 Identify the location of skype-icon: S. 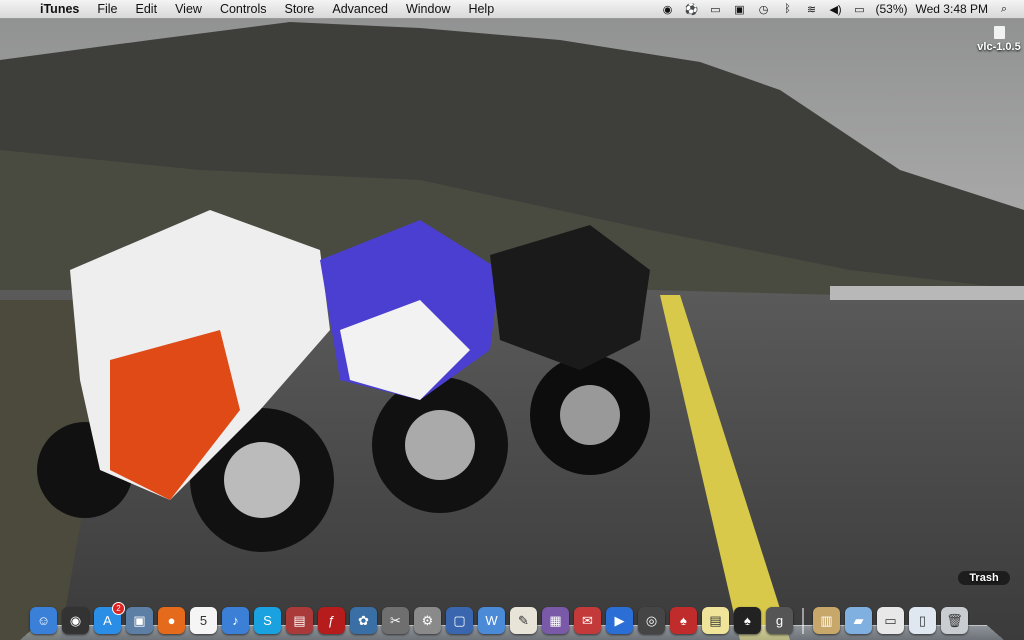
(267, 620).